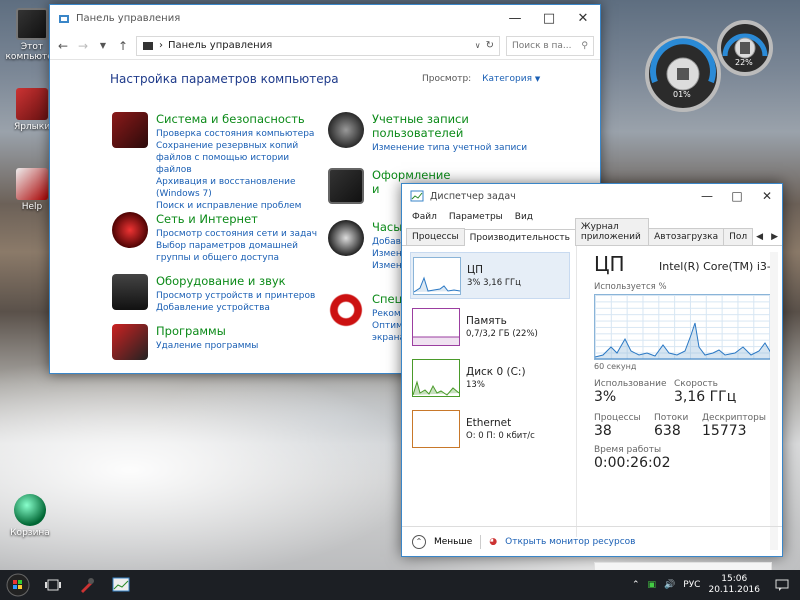  Describe the element at coordinates (239, 206) in the screenshot. I see `category-link: Поиск и исправление проблем` at that location.